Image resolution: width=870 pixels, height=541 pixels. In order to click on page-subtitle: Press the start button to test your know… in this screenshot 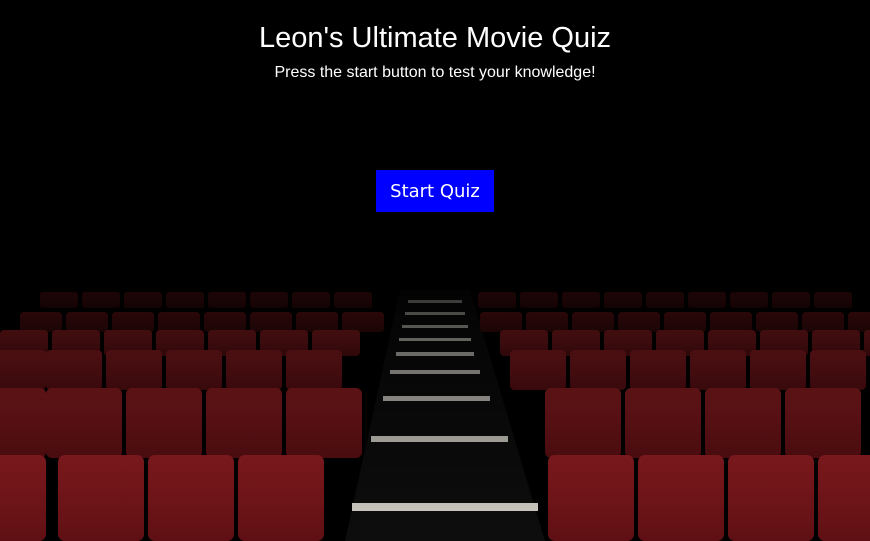, I will do `click(435, 72)`.